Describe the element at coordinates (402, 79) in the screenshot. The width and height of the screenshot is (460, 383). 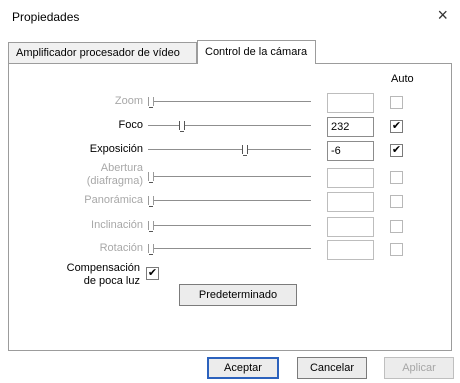
I see `auto-column-header: Auto` at that location.